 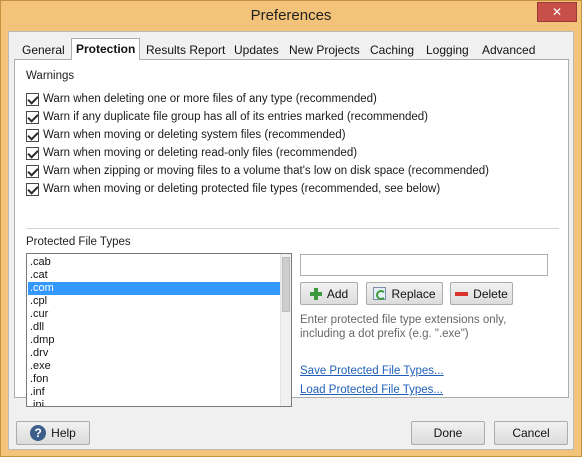 I want to click on tab-advanced: Advanced, so click(x=508, y=50).